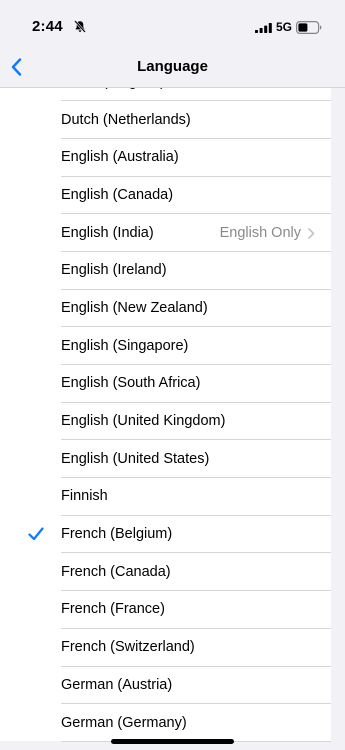 This screenshot has height=750, width=345. What do you see at coordinates (284, 27) in the screenshot?
I see `network-type-label: 5G` at bounding box center [284, 27].